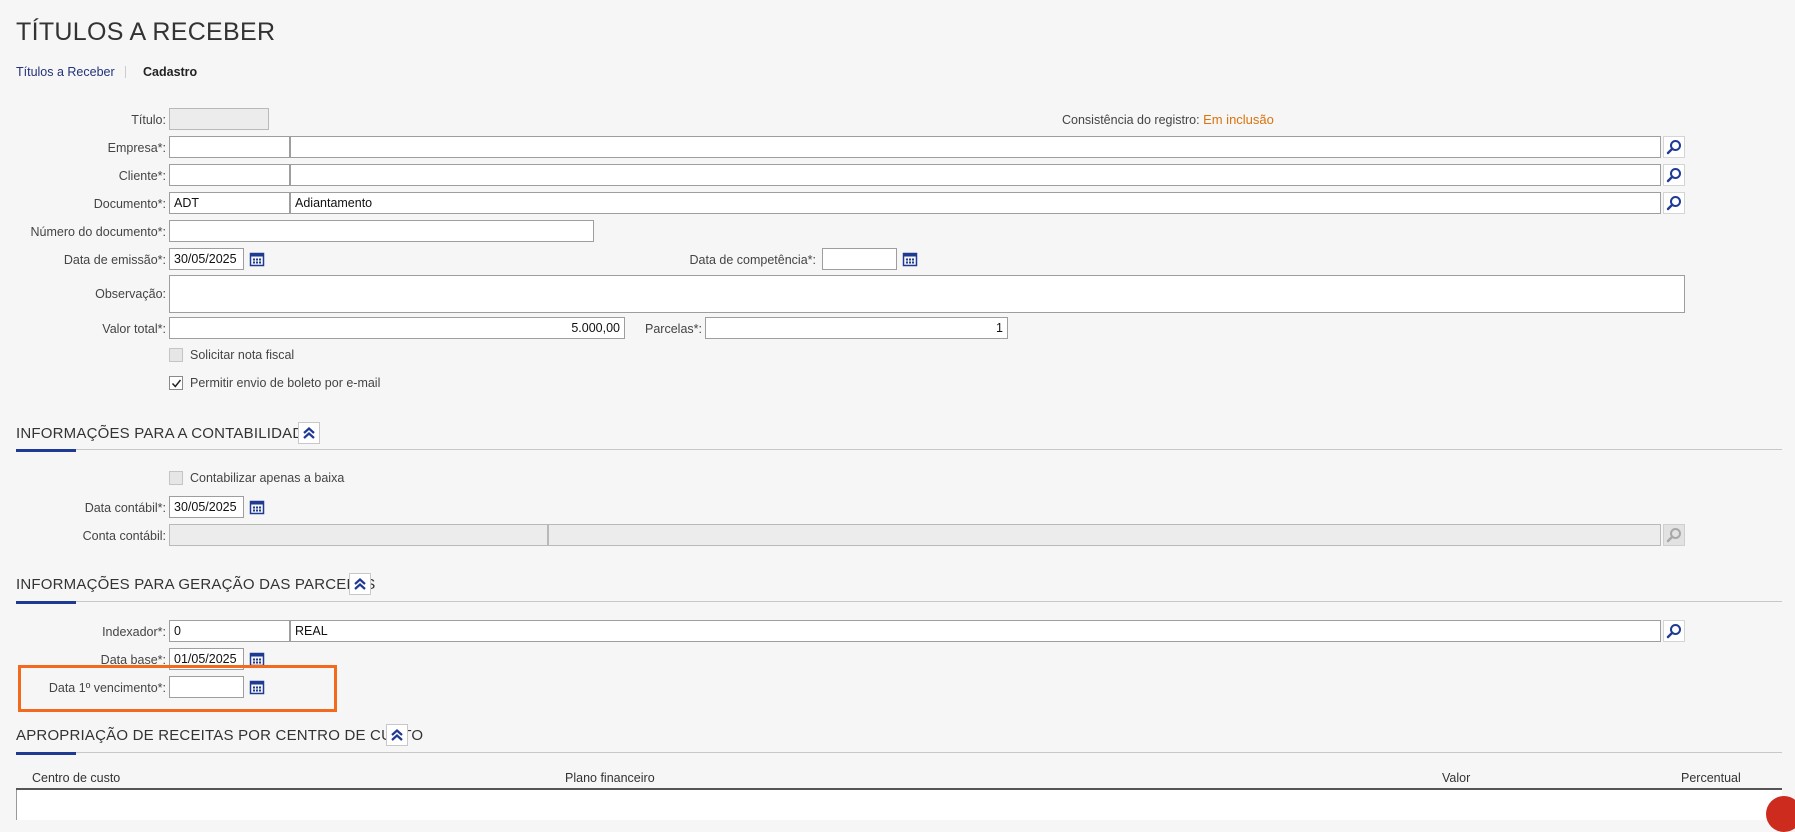  I want to click on numero-documento-field, so click(381, 231).